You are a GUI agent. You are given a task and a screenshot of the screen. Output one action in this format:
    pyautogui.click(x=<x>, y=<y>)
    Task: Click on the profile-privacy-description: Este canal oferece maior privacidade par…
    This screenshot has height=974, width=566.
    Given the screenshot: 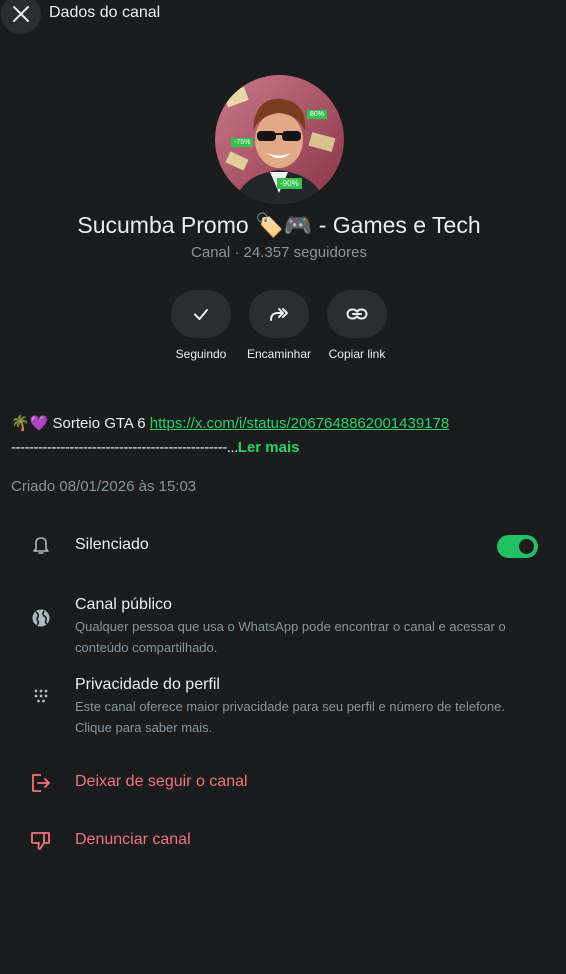 What is the action you would take?
    pyautogui.click(x=290, y=717)
    